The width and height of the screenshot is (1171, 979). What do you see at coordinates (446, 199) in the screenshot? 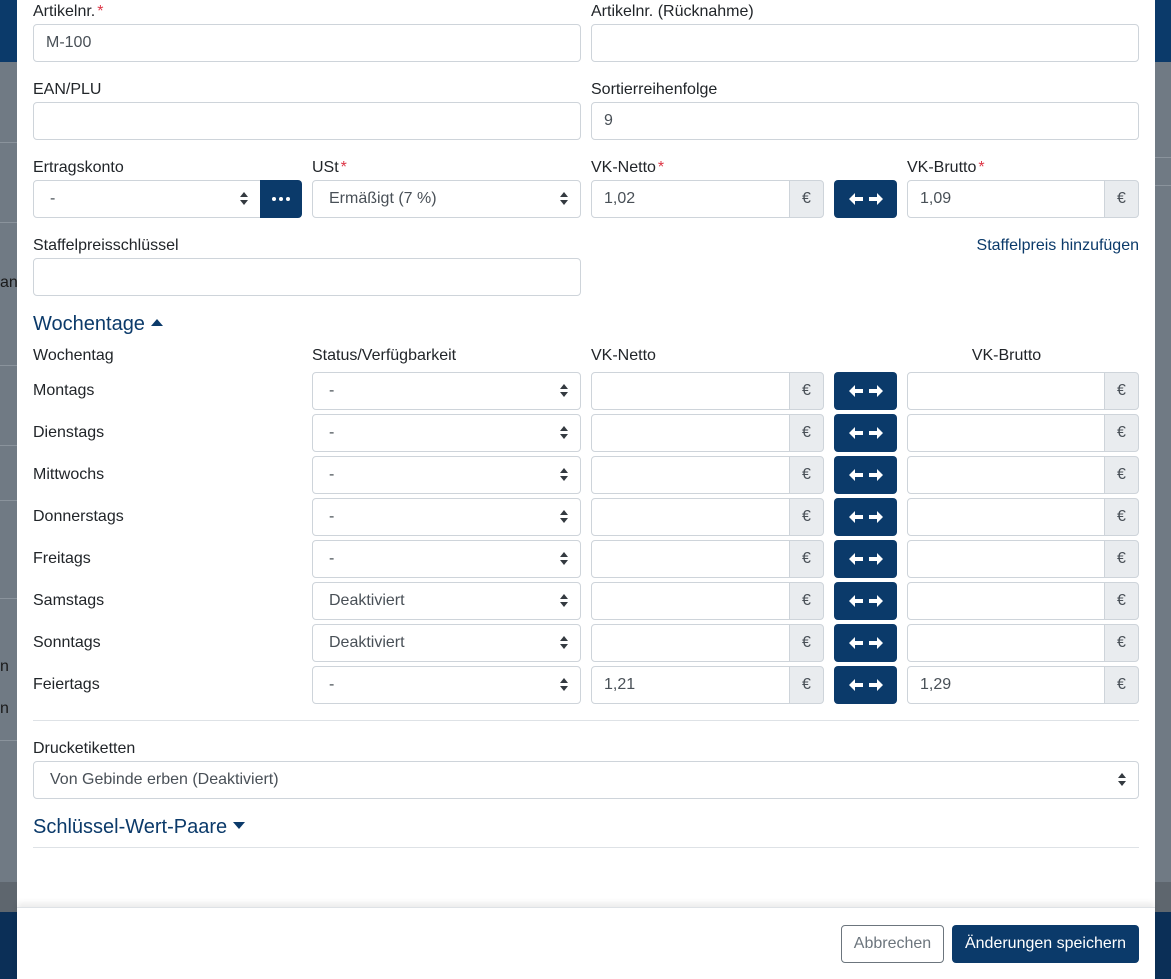
I see `vat-select: Ermäßigt (7 %)` at bounding box center [446, 199].